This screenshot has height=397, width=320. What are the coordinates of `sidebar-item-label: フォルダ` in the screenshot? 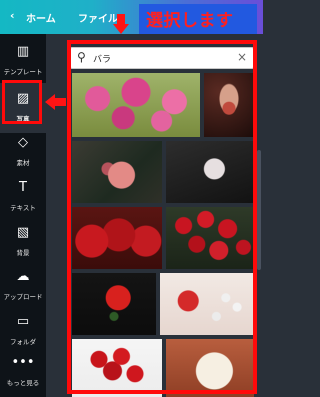 It's located at (23, 342).